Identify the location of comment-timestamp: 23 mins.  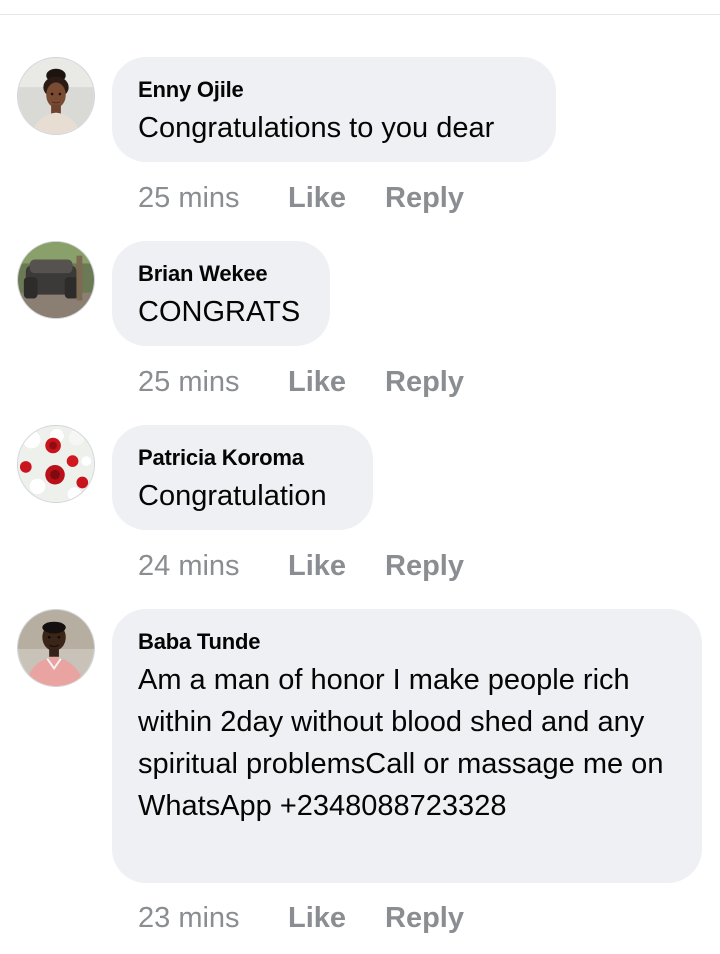
(213, 918).